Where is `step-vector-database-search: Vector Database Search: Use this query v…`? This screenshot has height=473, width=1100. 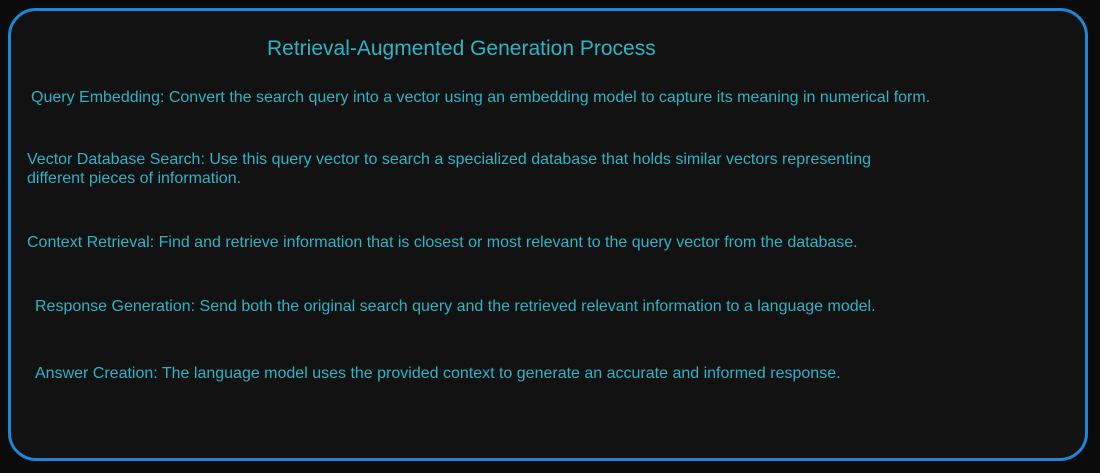
step-vector-database-search: Vector Database Search: Use this query v… is located at coordinates (449, 169).